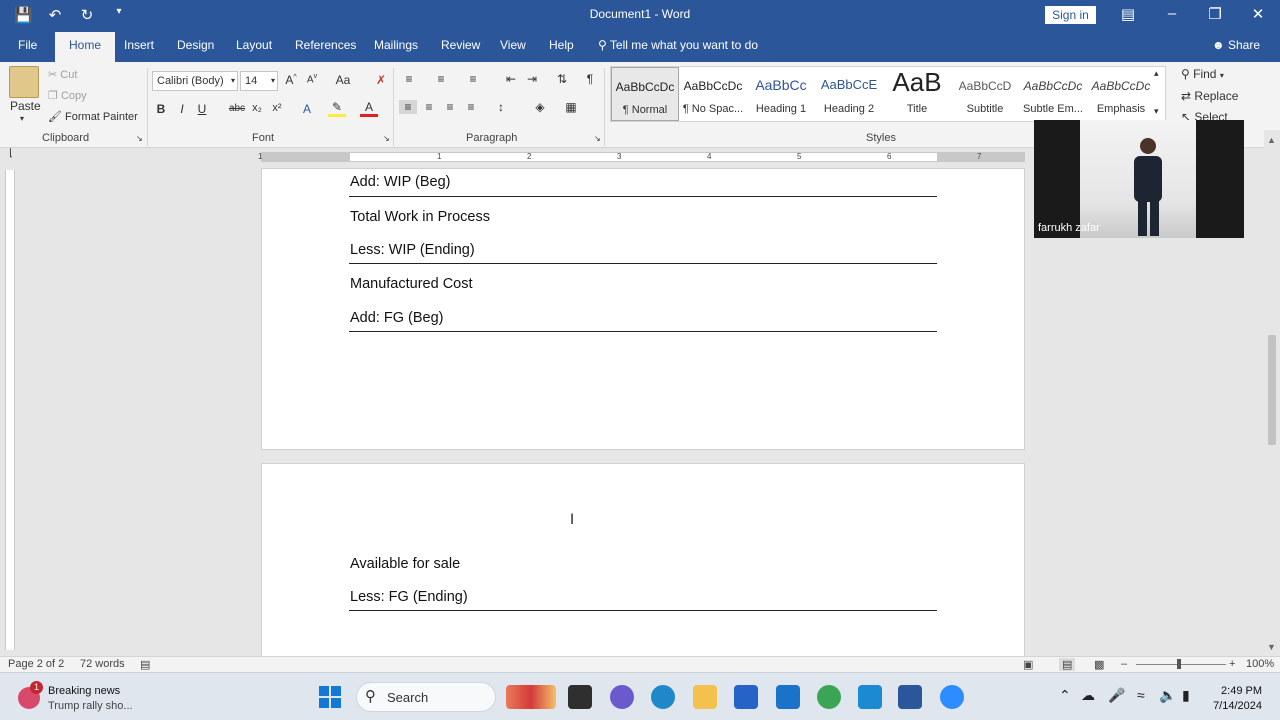 The image size is (1280, 720). I want to click on volume-icon: 🔈, so click(1167, 695).